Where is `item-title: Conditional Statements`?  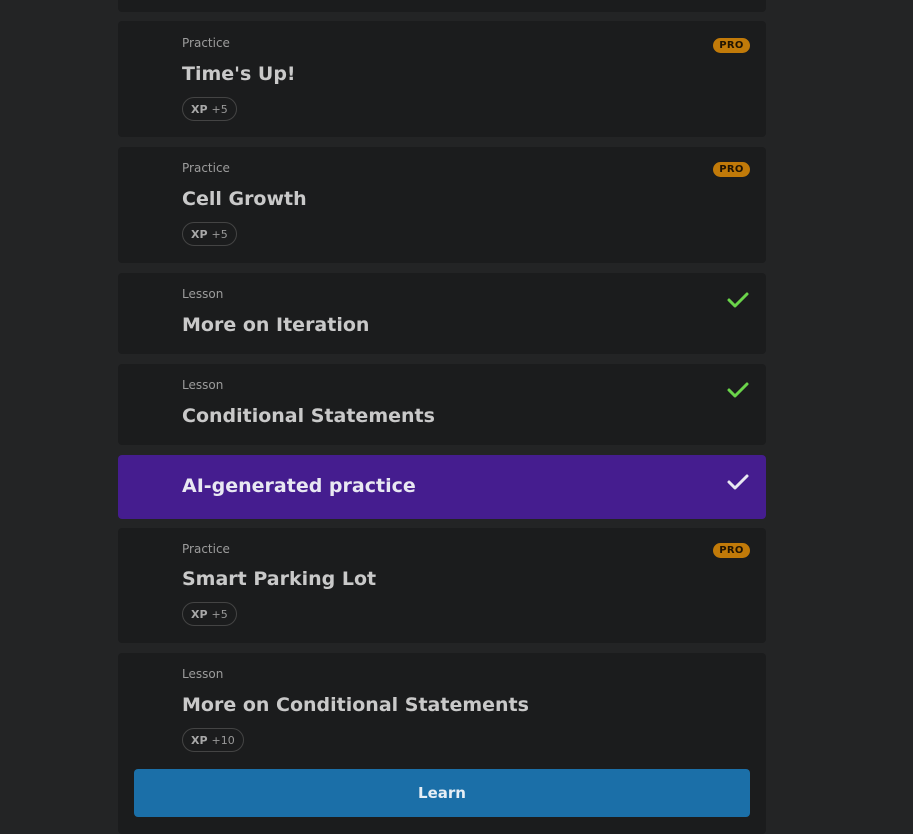
item-title: Conditional Statements is located at coordinates (308, 416).